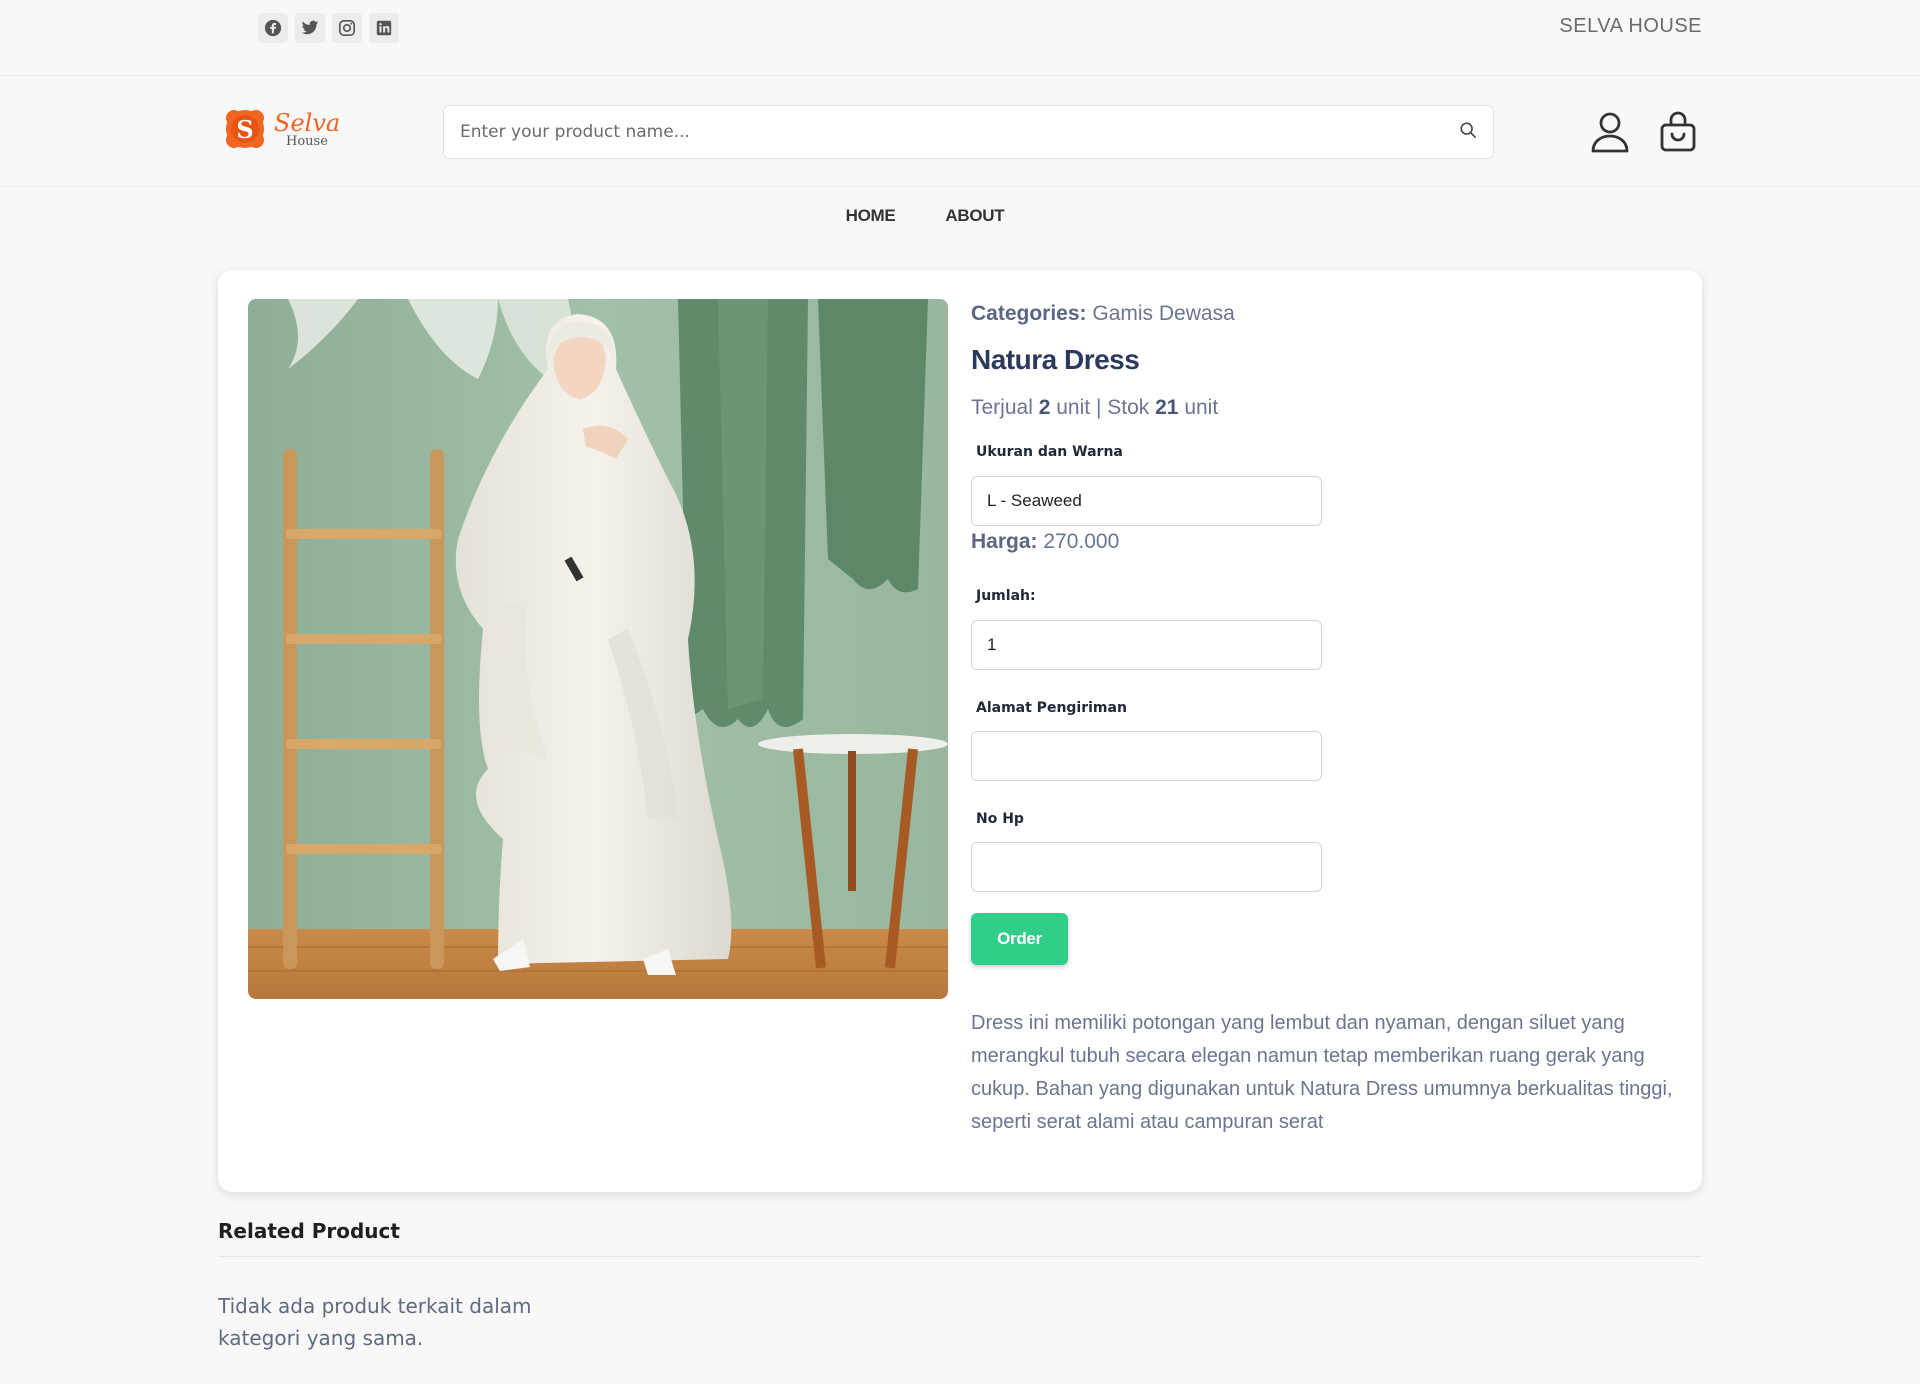 The height and width of the screenshot is (1384, 1920). I want to click on address-label: Alamat Pengiriman, so click(1051, 708).